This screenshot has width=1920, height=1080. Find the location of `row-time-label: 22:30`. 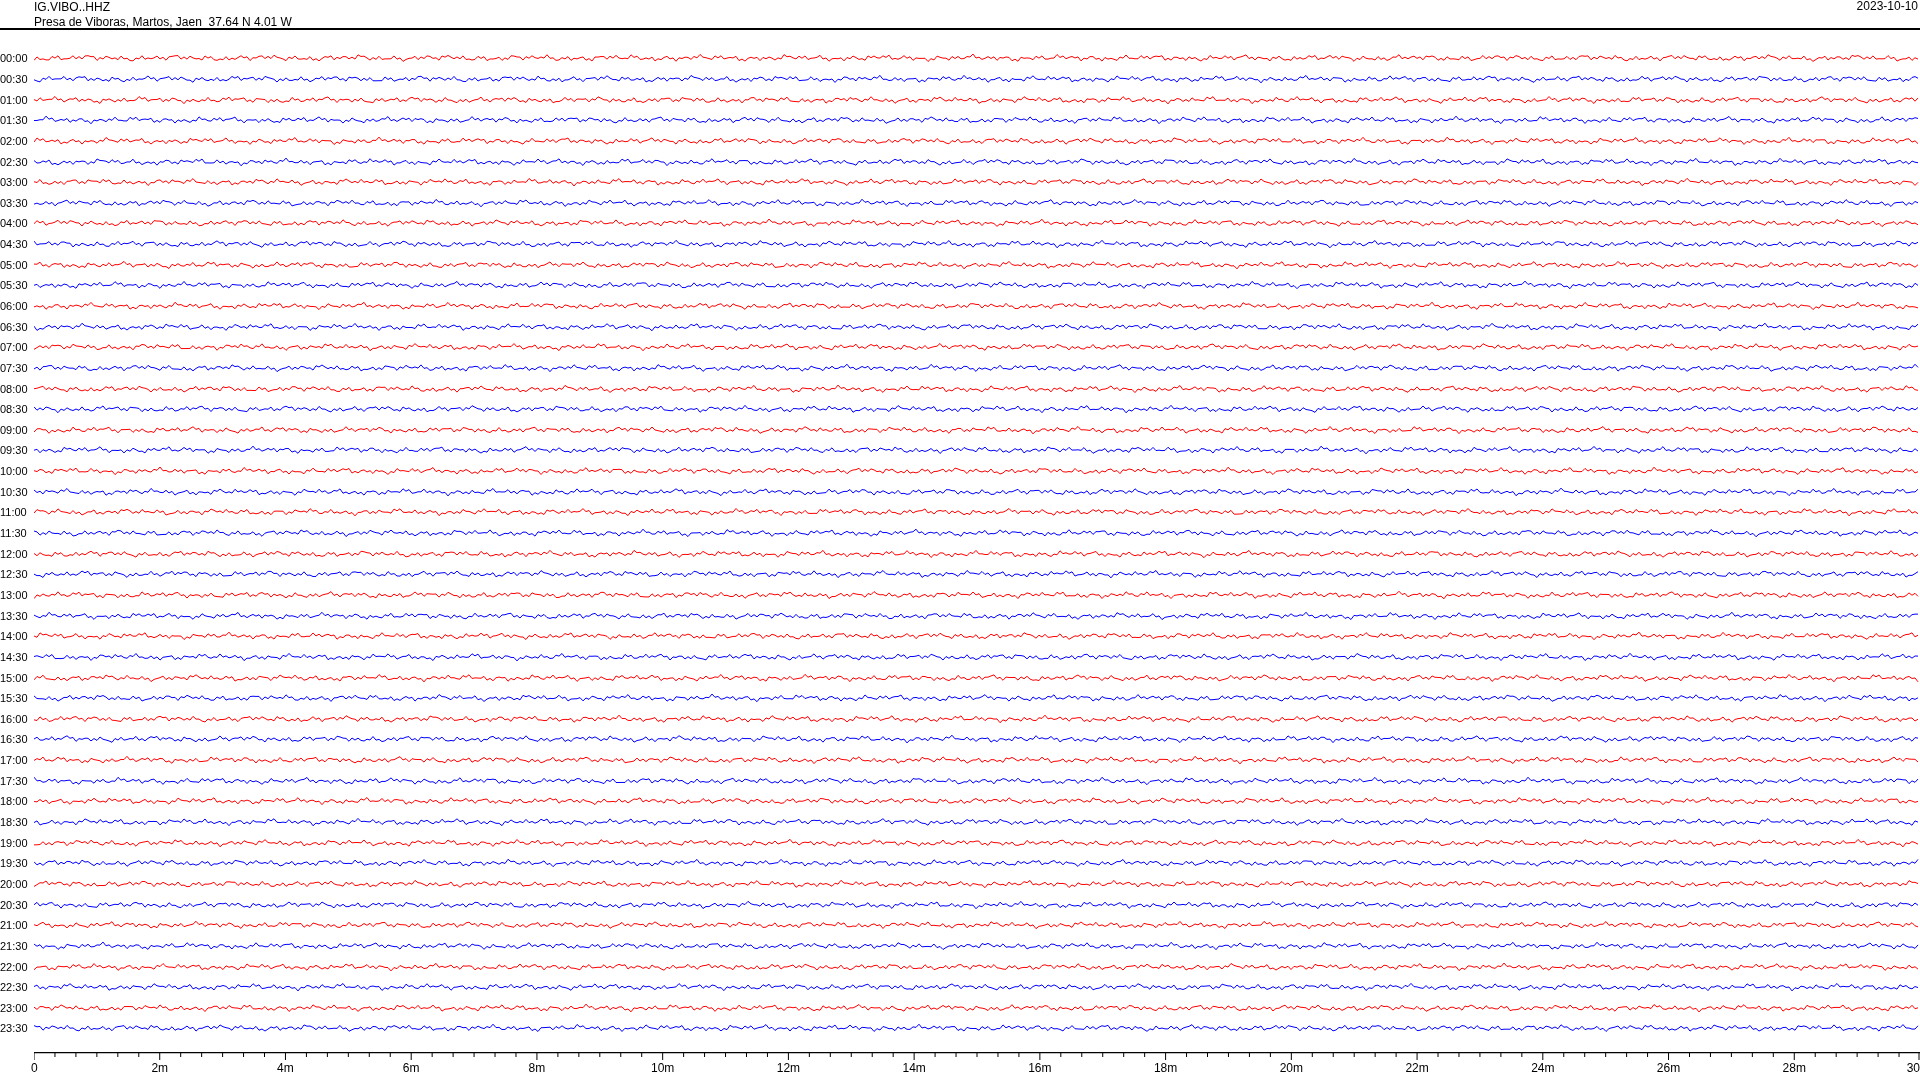

row-time-label: 22:30 is located at coordinates (14, 987).